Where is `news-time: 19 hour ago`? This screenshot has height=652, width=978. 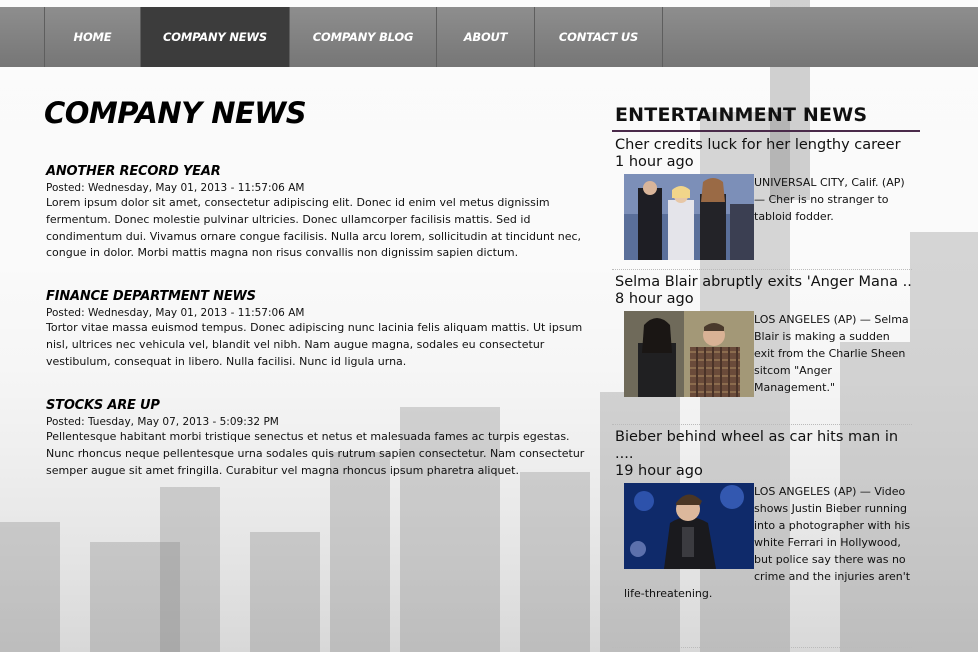 news-time: 19 hour ago is located at coordinates (659, 471).